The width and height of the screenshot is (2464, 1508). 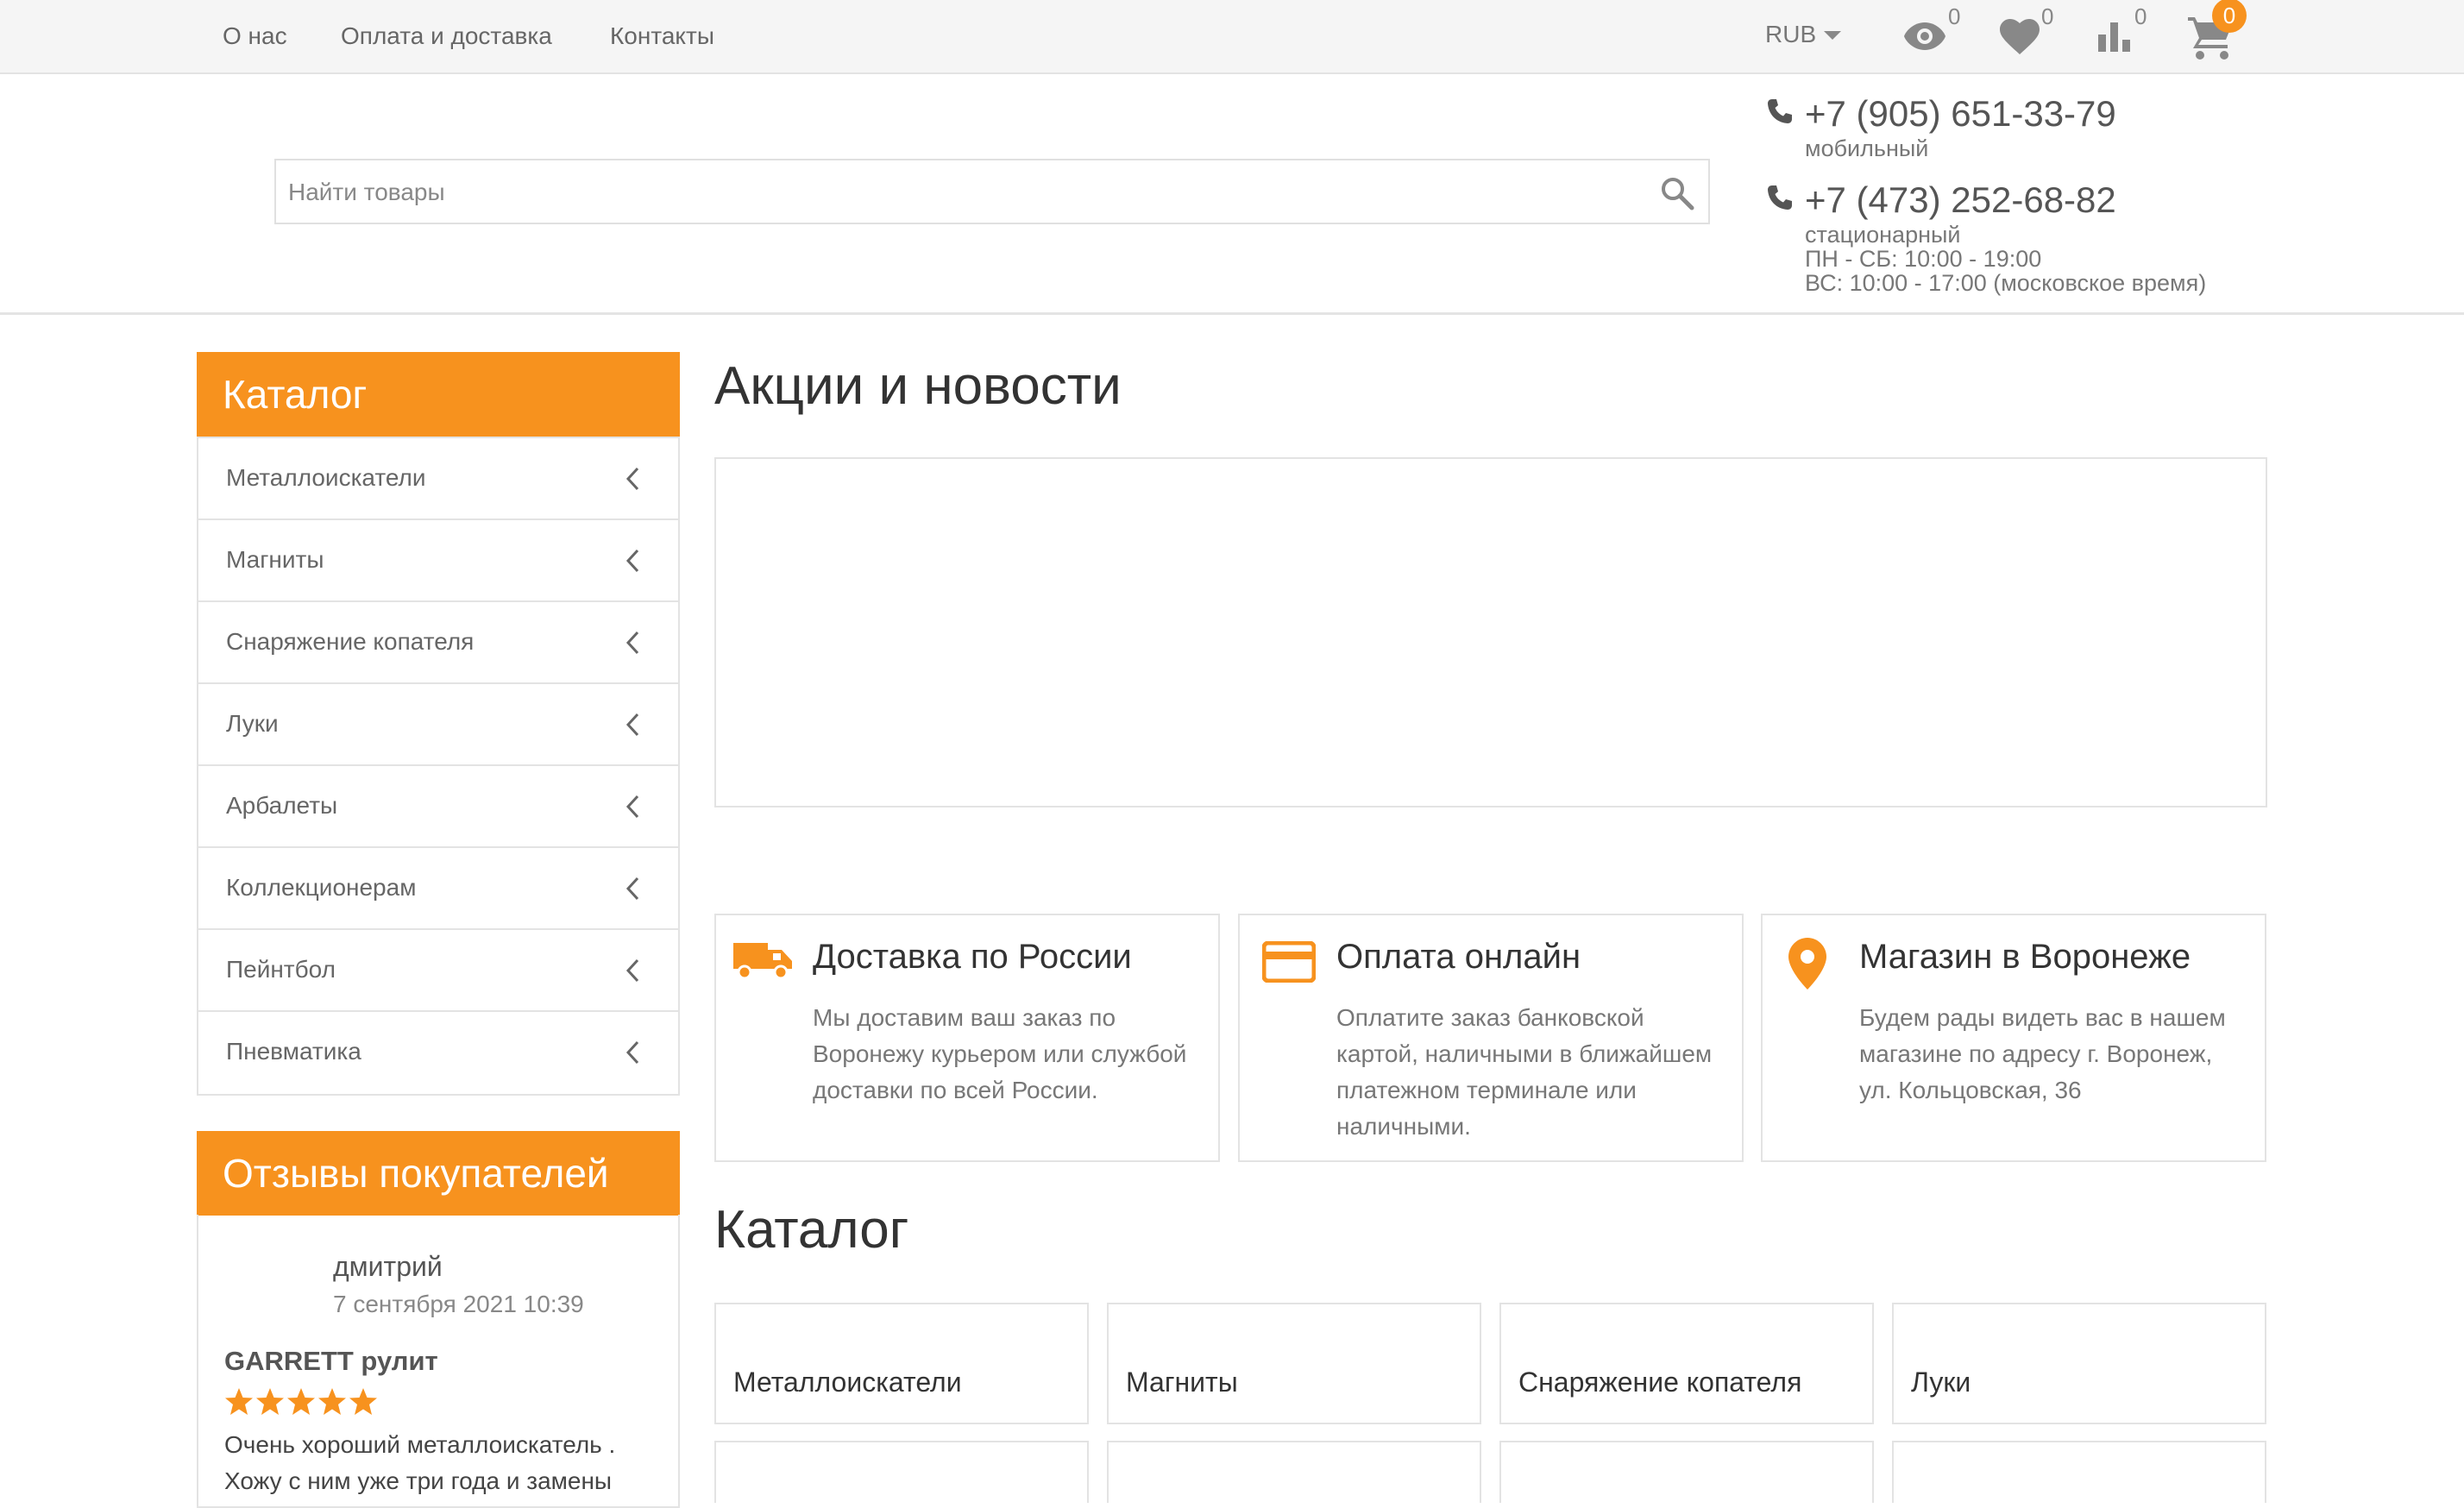 I want to click on heart-icon, so click(x=2020, y=39).